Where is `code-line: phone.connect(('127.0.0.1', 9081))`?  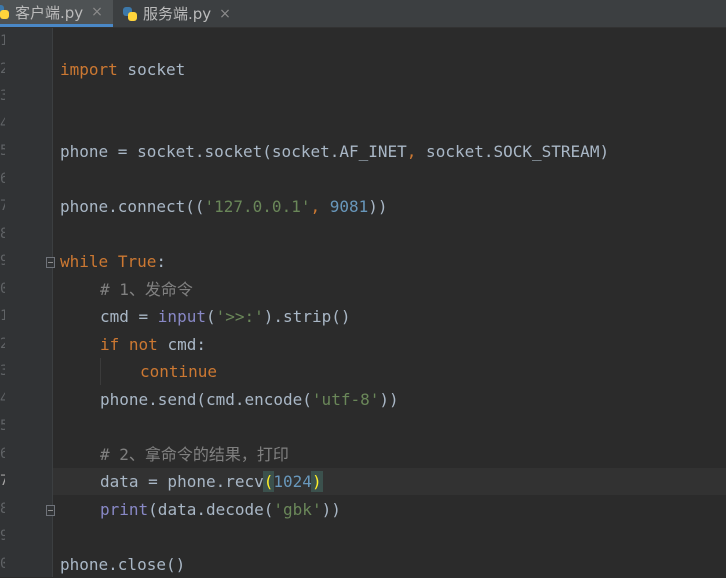 code-line: phone.connect(('127.0.0.1', 9081)) is located at coordinates (224, 206).